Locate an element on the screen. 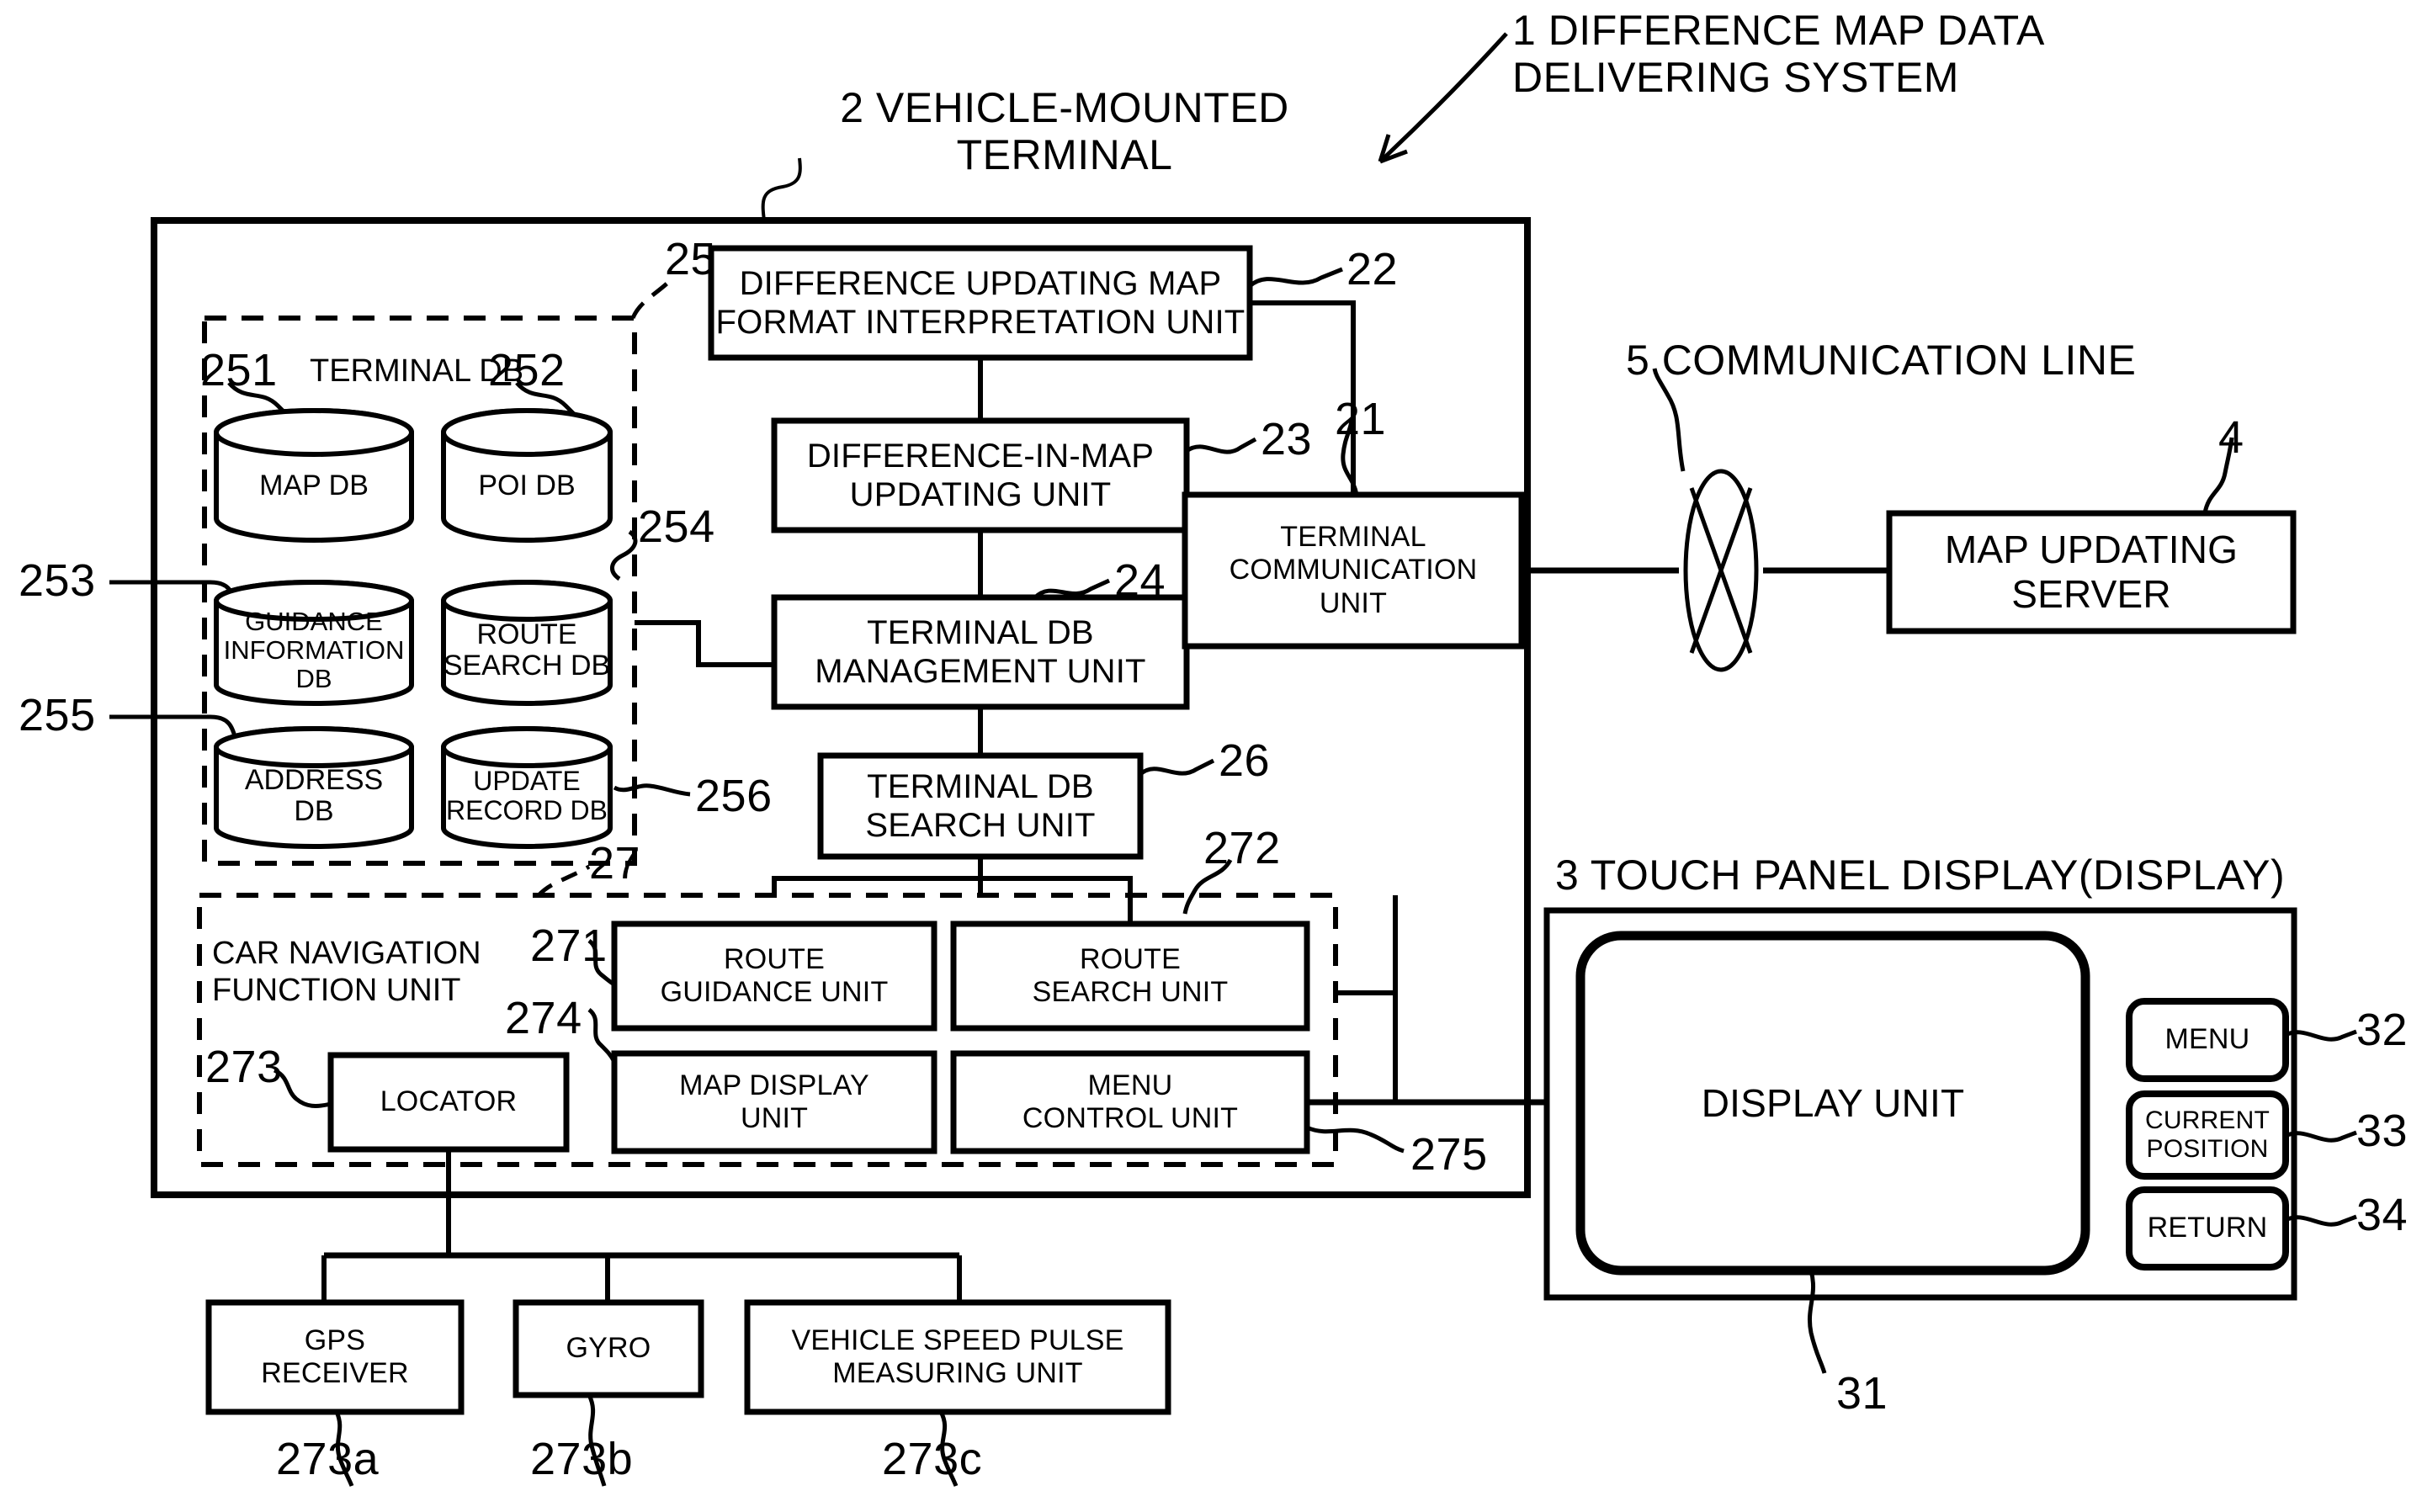  vehicle-terminal-title: 2 VEHICLE-MOUNTED TERMINAL is located at coordinates (1064, 131).